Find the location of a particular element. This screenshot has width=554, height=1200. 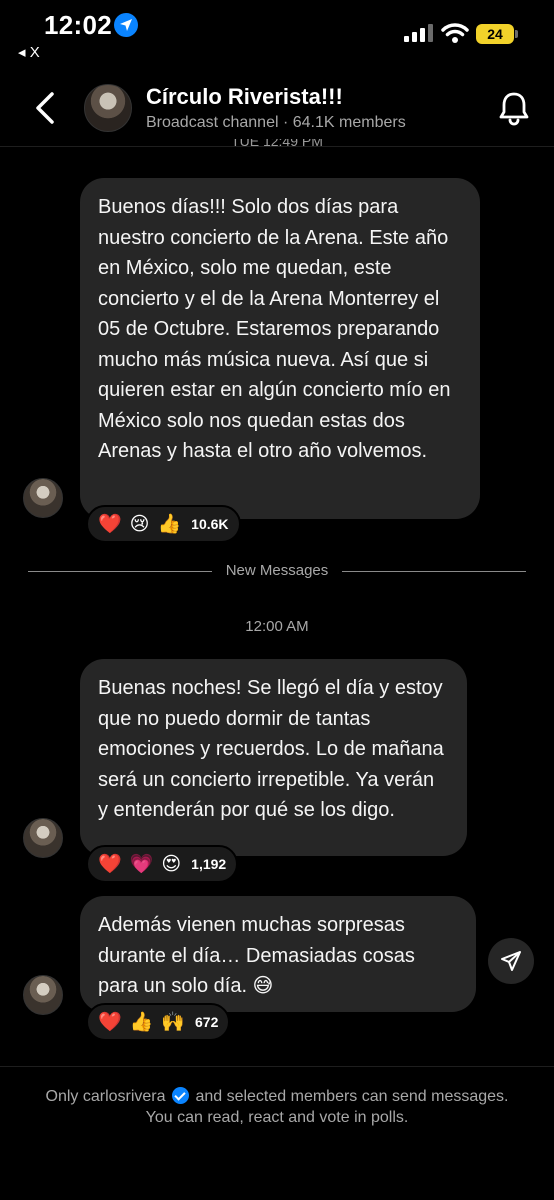

new-messages-divider: New Messages is located at coordinates (277, 572).